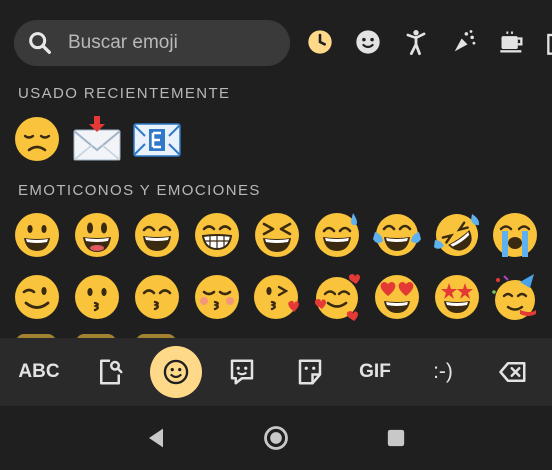 The height and width of the screenshot is (470, 552). I want to click on loudly-crying-icon, so click(515, 235).